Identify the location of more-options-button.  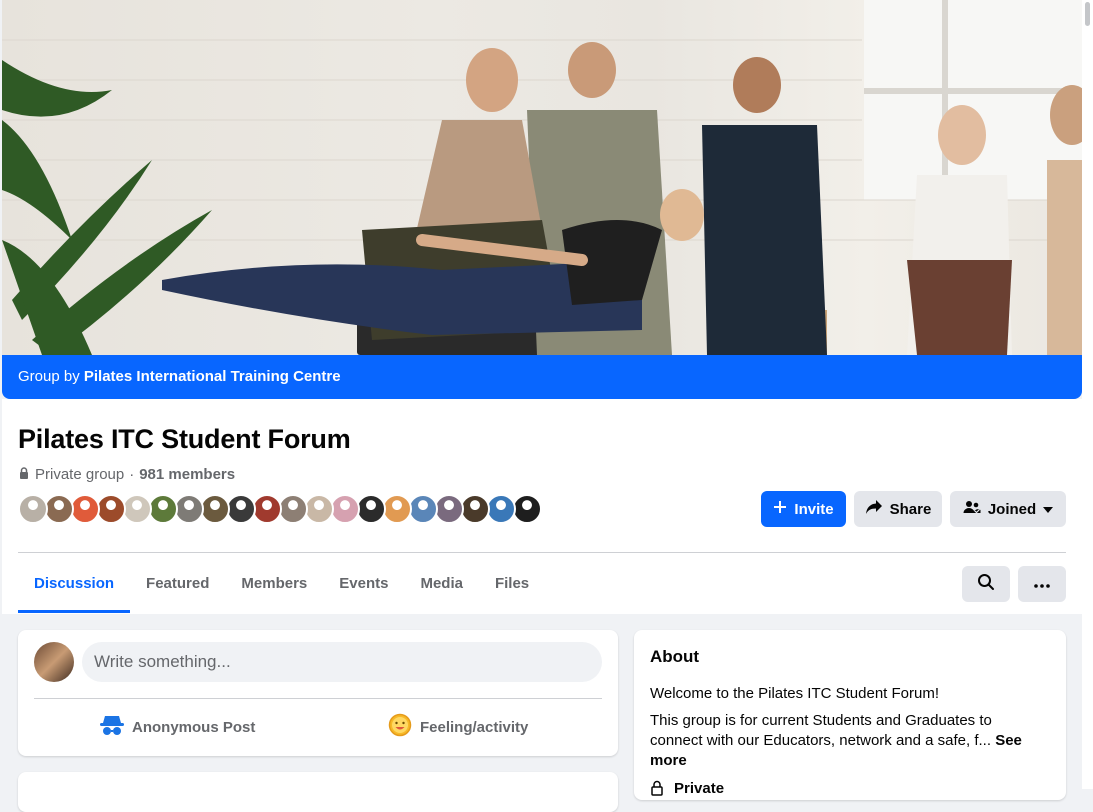
(1042, 584).